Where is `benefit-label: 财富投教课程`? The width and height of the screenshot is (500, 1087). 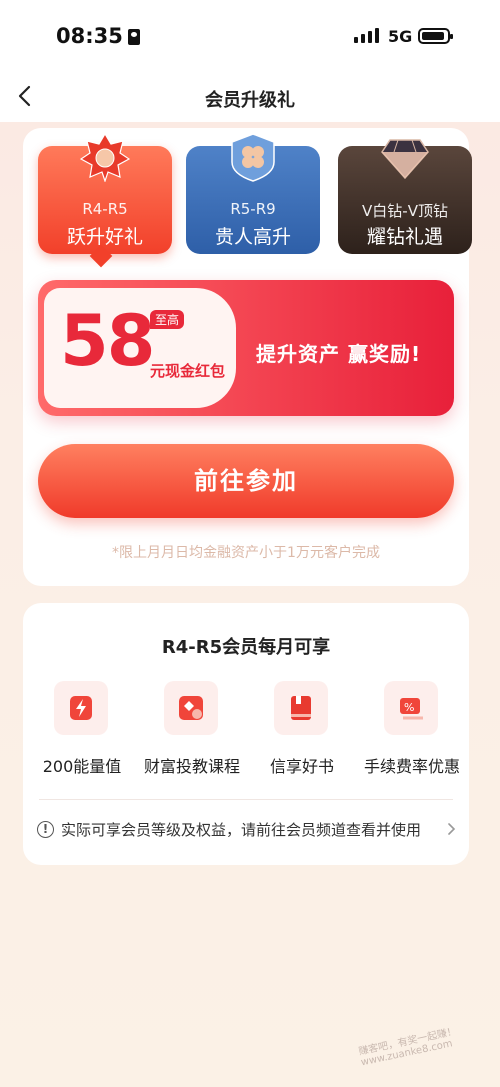
benefit-label: 财富投教课程 is located at coordinates (191, 766).